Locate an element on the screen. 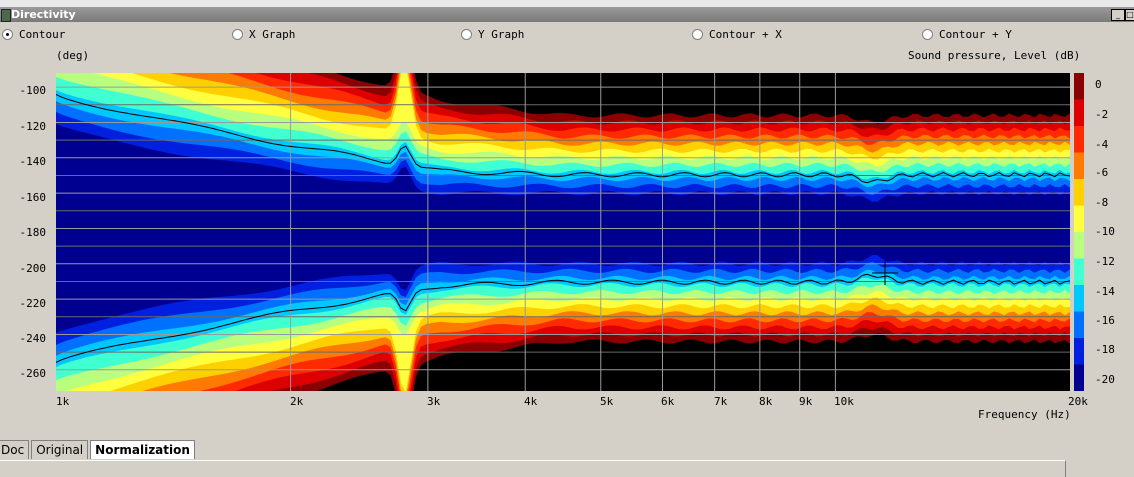  colorbar-tick-label: -16 is located at coordinates (1105, 320).